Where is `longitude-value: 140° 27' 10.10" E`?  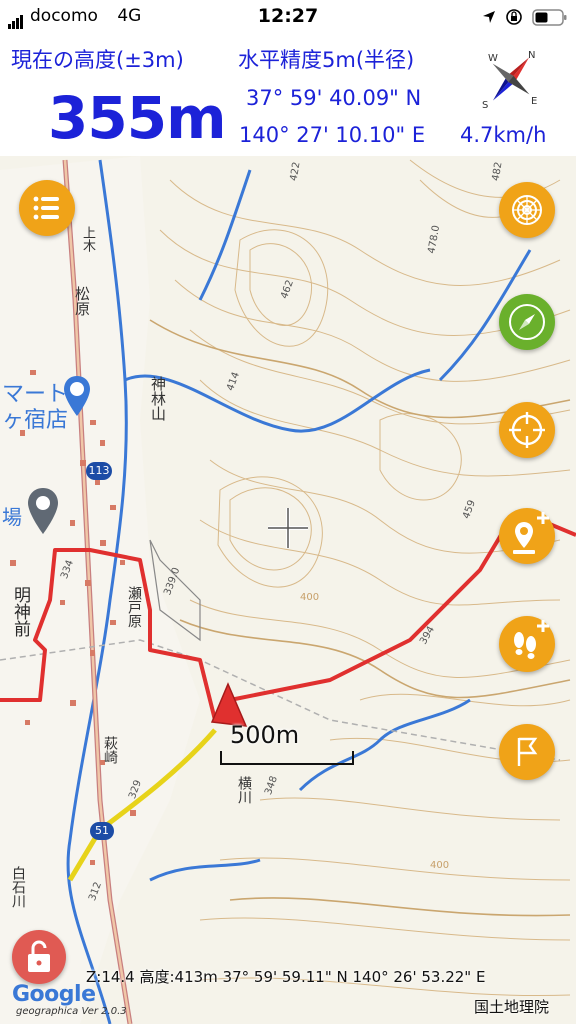
longitude-value: 140° 27' 10.10" E is located at coordinates (332, 135).